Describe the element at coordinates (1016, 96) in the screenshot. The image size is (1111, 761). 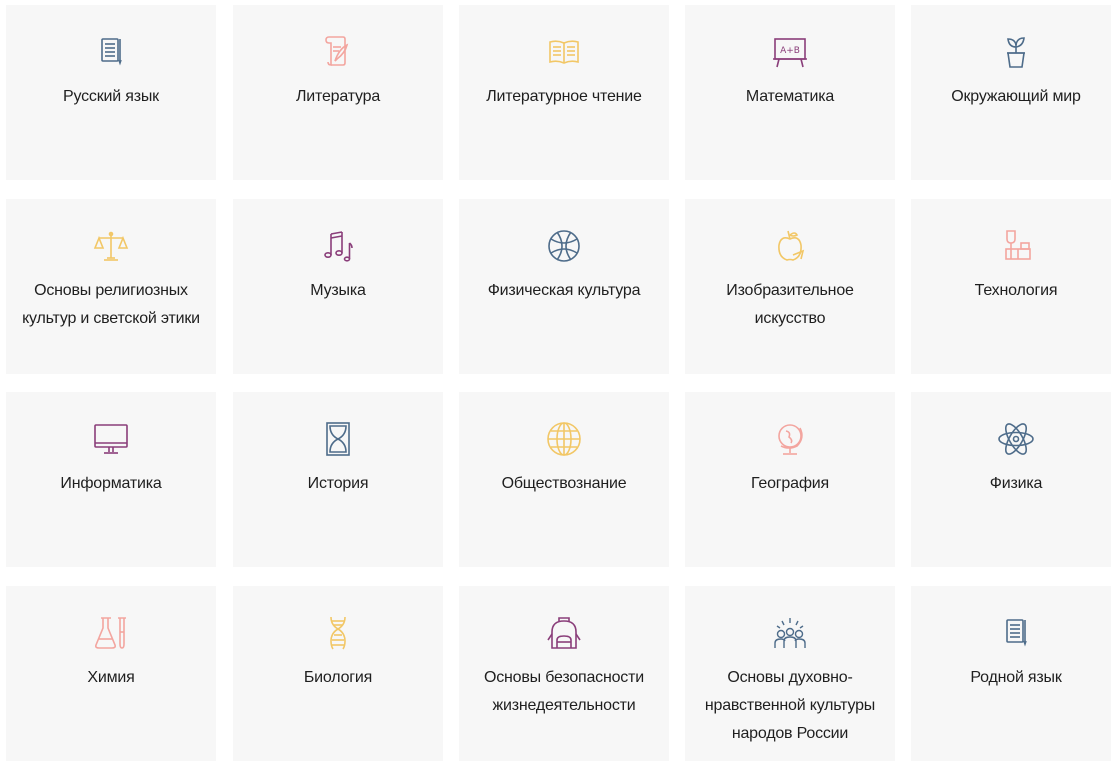
I see `subject-label: Окружающий мир` at that location.